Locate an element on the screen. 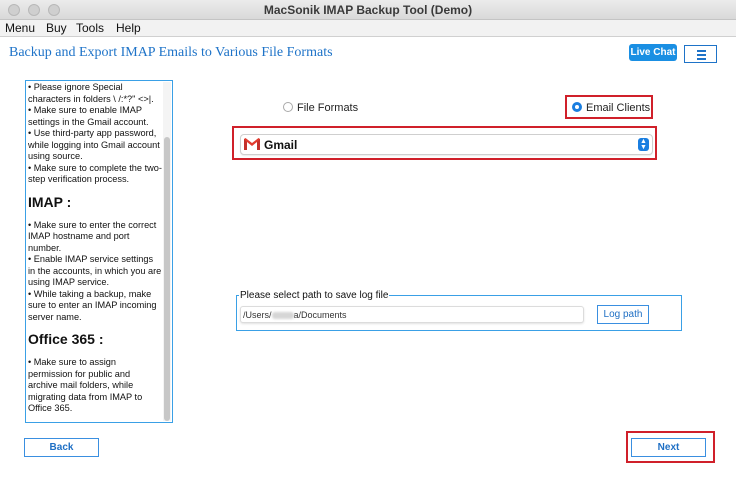  scrollbar-thumb is located at coordinates (167, 279).